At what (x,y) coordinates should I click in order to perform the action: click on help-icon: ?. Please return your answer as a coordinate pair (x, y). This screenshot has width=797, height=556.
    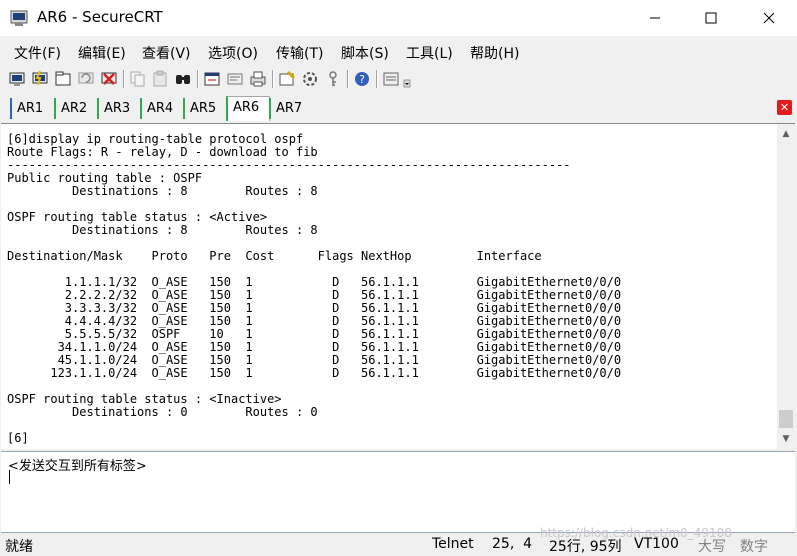
    Looking at the image, I should click on (362, 79).